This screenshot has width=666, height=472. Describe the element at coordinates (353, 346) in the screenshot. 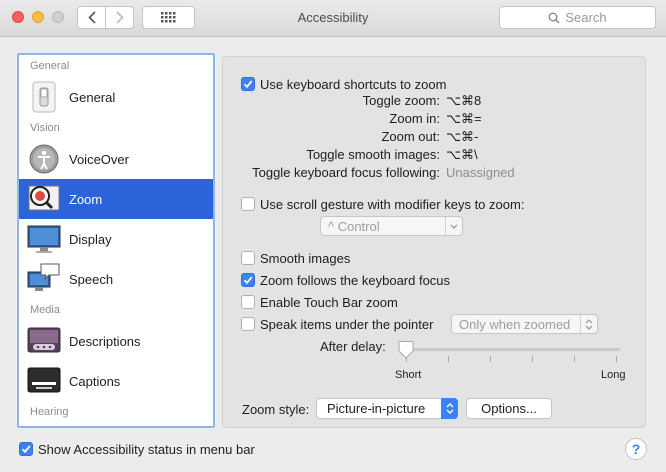

I see `after-delay-label: After delay:` at that location.